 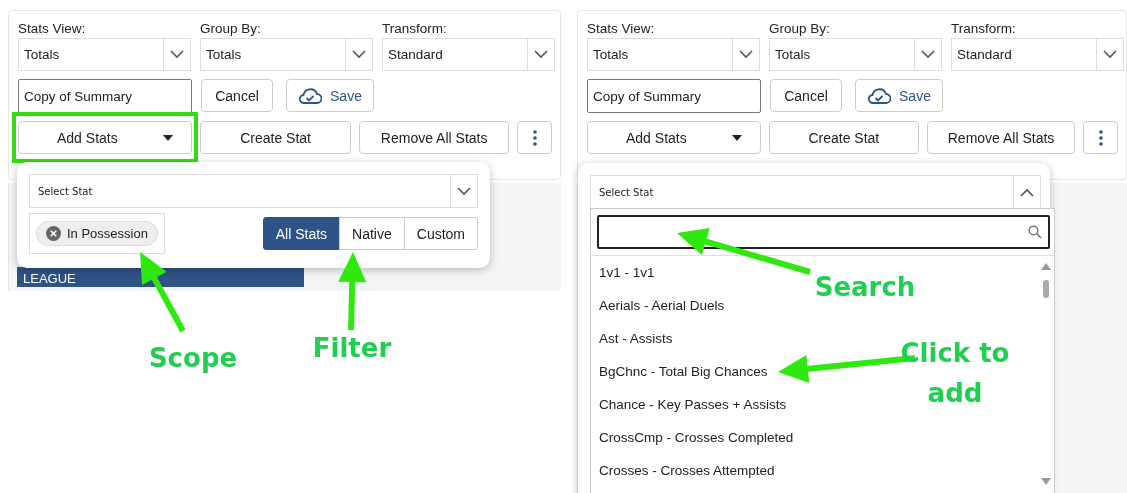 I want to click on search-field, so click(x=823, y=232).